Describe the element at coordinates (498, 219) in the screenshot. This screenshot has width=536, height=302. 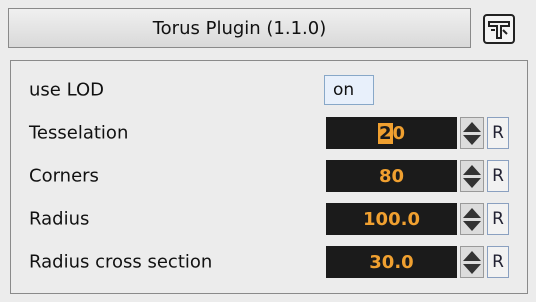
I see `radius-reset-button: R` at that location.